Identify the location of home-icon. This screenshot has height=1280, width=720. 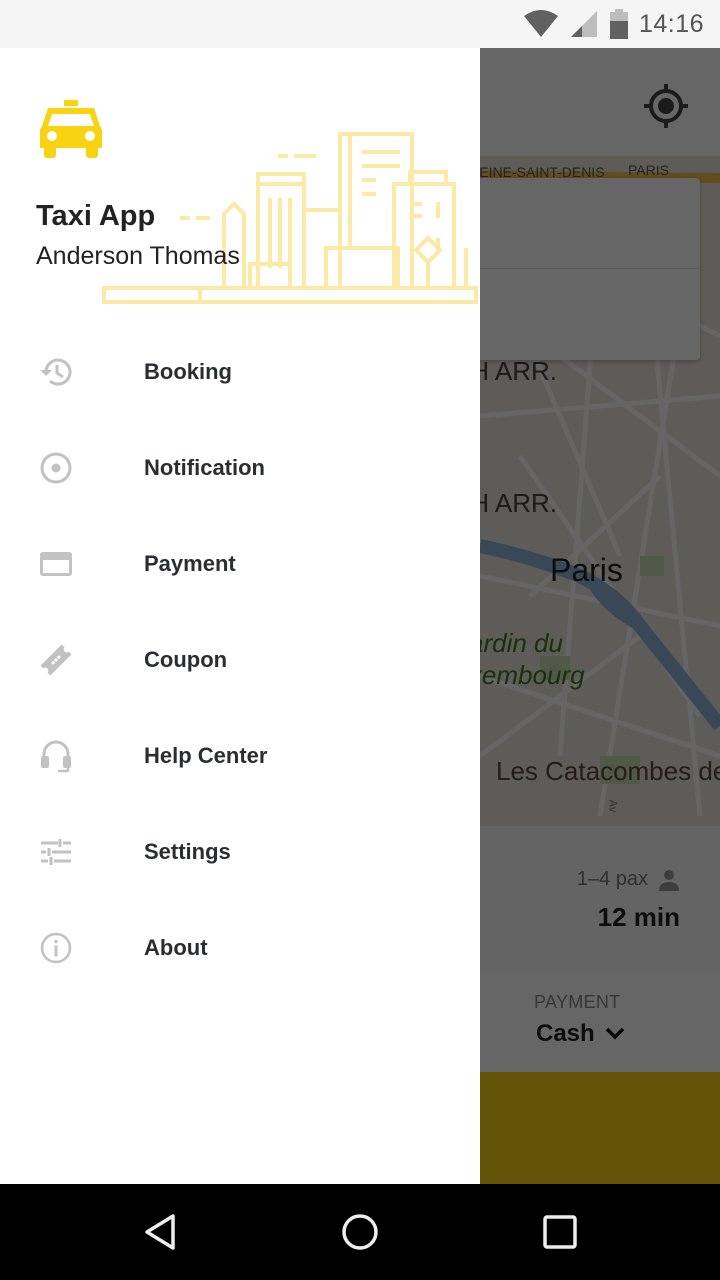
(360, 1232).